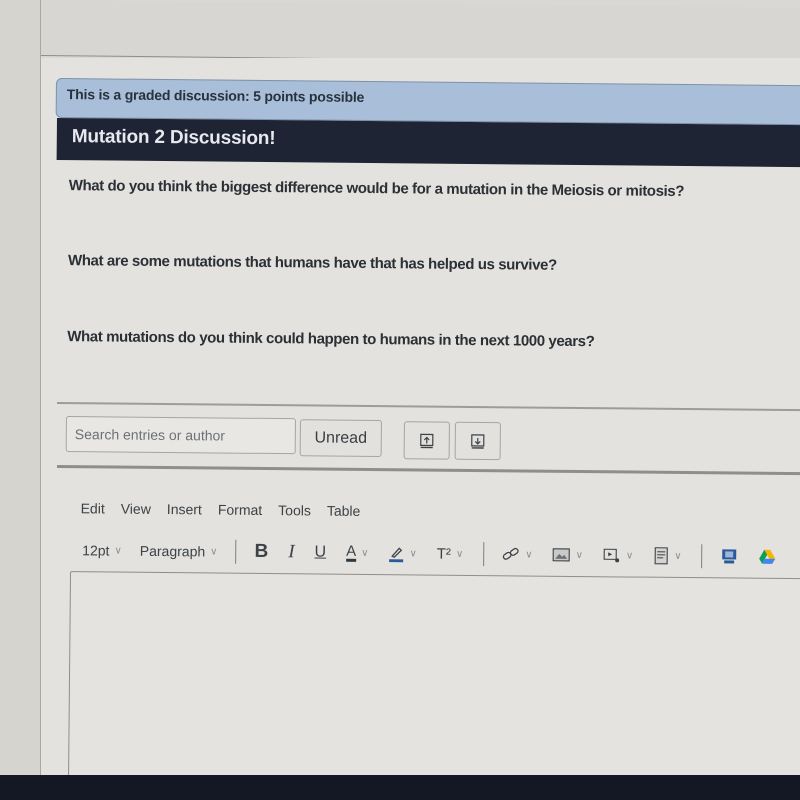  I want to click on apps-icon, so click(729, 556).